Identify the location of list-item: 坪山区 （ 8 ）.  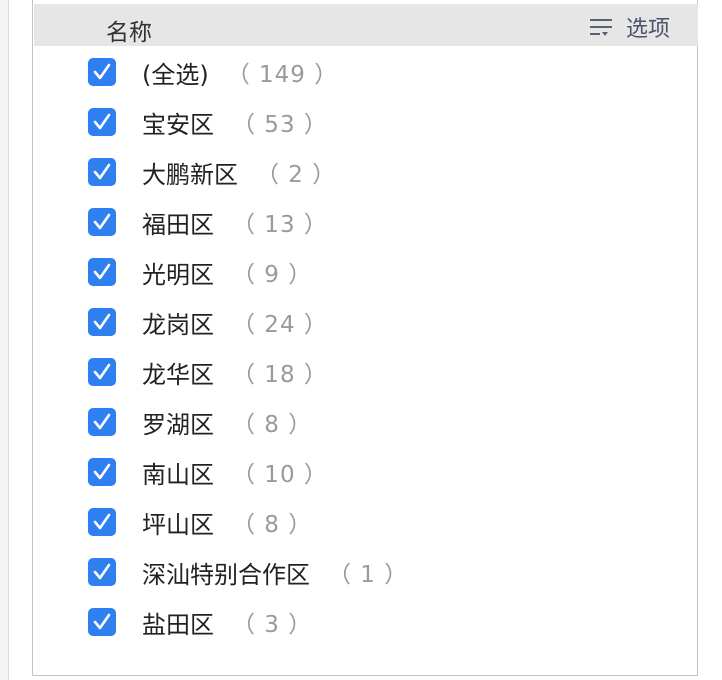
(200, 522).